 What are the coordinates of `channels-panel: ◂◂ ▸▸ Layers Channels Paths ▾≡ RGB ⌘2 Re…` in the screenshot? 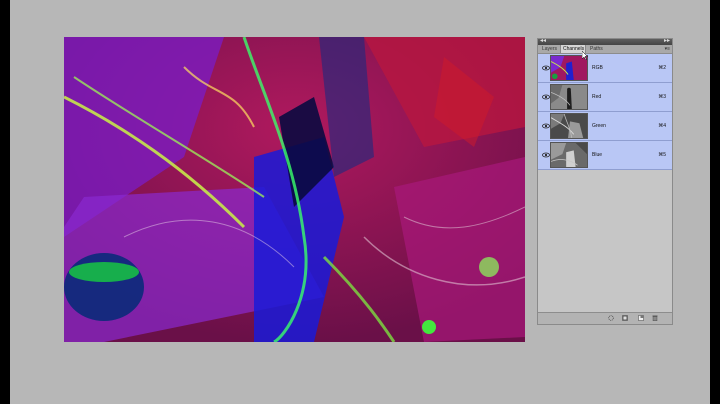 It's located at (605, 181).